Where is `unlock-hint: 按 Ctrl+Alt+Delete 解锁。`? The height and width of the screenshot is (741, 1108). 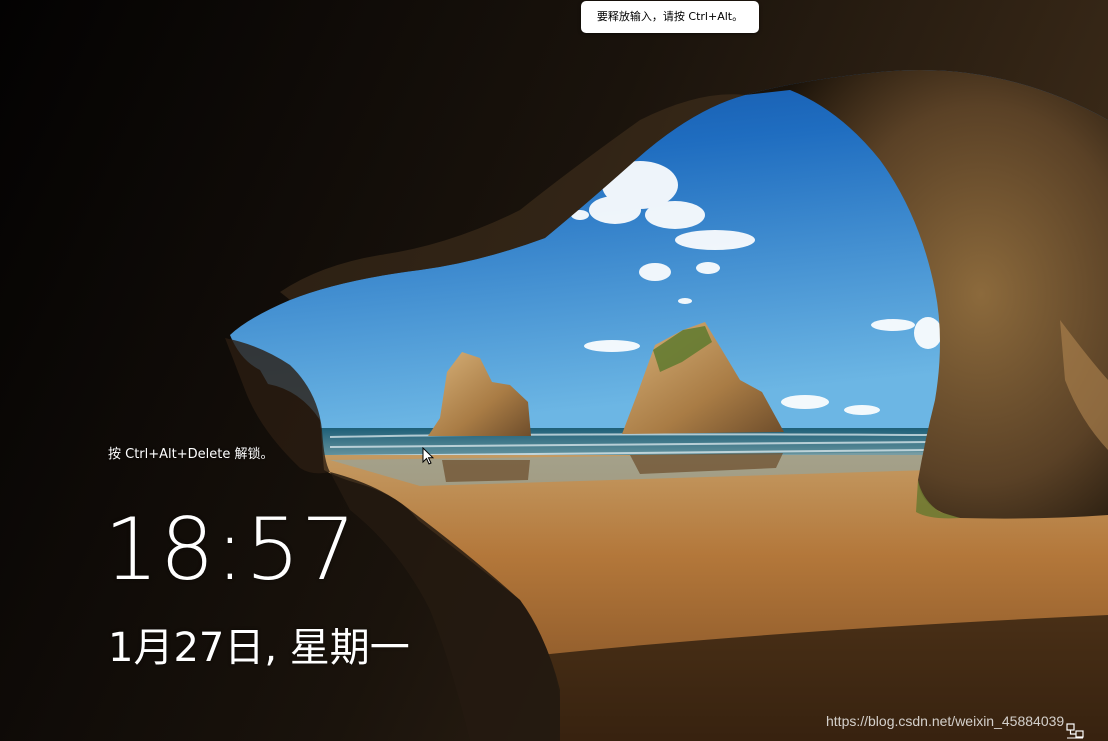 unlock-hint: 按 Ctrl+Alt+Delete 解锁。 is located at coordinates (191, 454).